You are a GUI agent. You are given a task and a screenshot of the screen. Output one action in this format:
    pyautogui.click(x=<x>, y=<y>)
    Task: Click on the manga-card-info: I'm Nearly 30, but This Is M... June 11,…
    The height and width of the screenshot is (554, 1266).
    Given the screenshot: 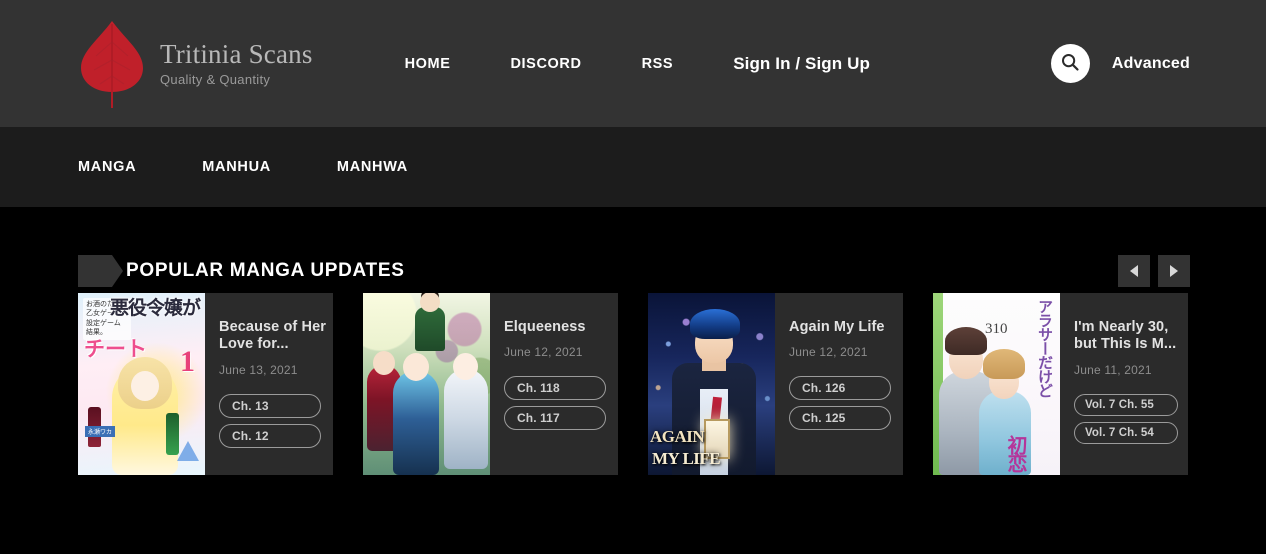 What is the action you would take?
    pyautogui.click(x=1124, y=384)
    